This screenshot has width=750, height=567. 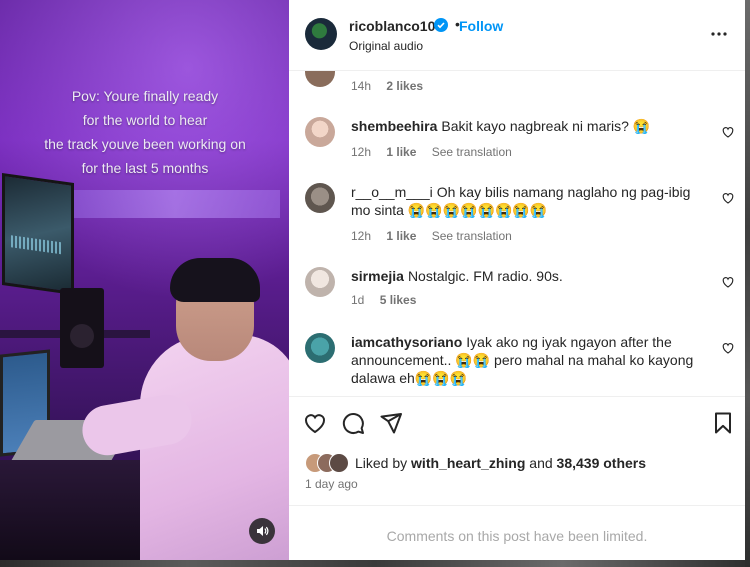 I want to click on comment-text: Bakit kayo nagbreak ni maris? 😭, so click(x=546, y=126).